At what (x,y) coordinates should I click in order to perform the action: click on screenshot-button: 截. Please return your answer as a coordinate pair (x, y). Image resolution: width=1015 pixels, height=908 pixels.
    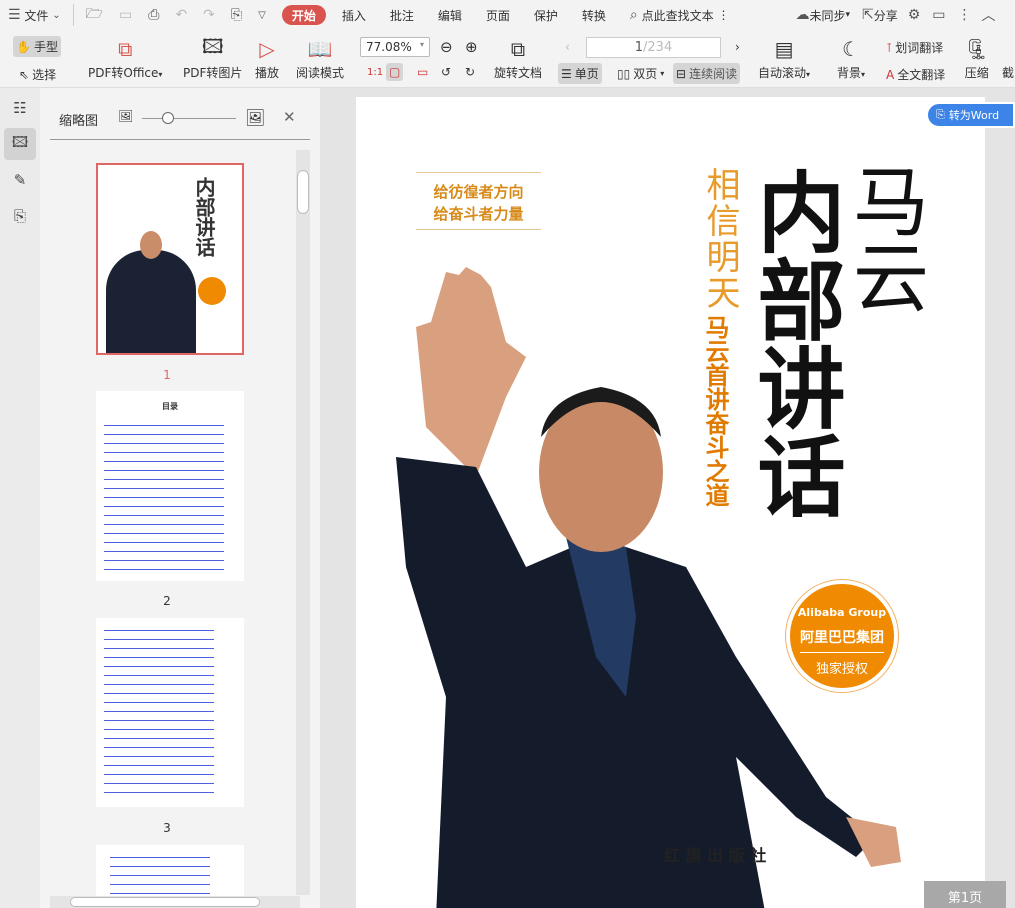
    Looking at the image, I should click on (1008, 72).